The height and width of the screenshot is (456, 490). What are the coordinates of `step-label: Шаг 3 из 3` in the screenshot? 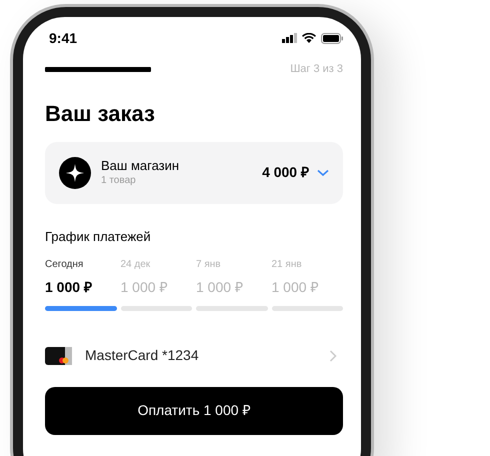 It's located at (316, 69).